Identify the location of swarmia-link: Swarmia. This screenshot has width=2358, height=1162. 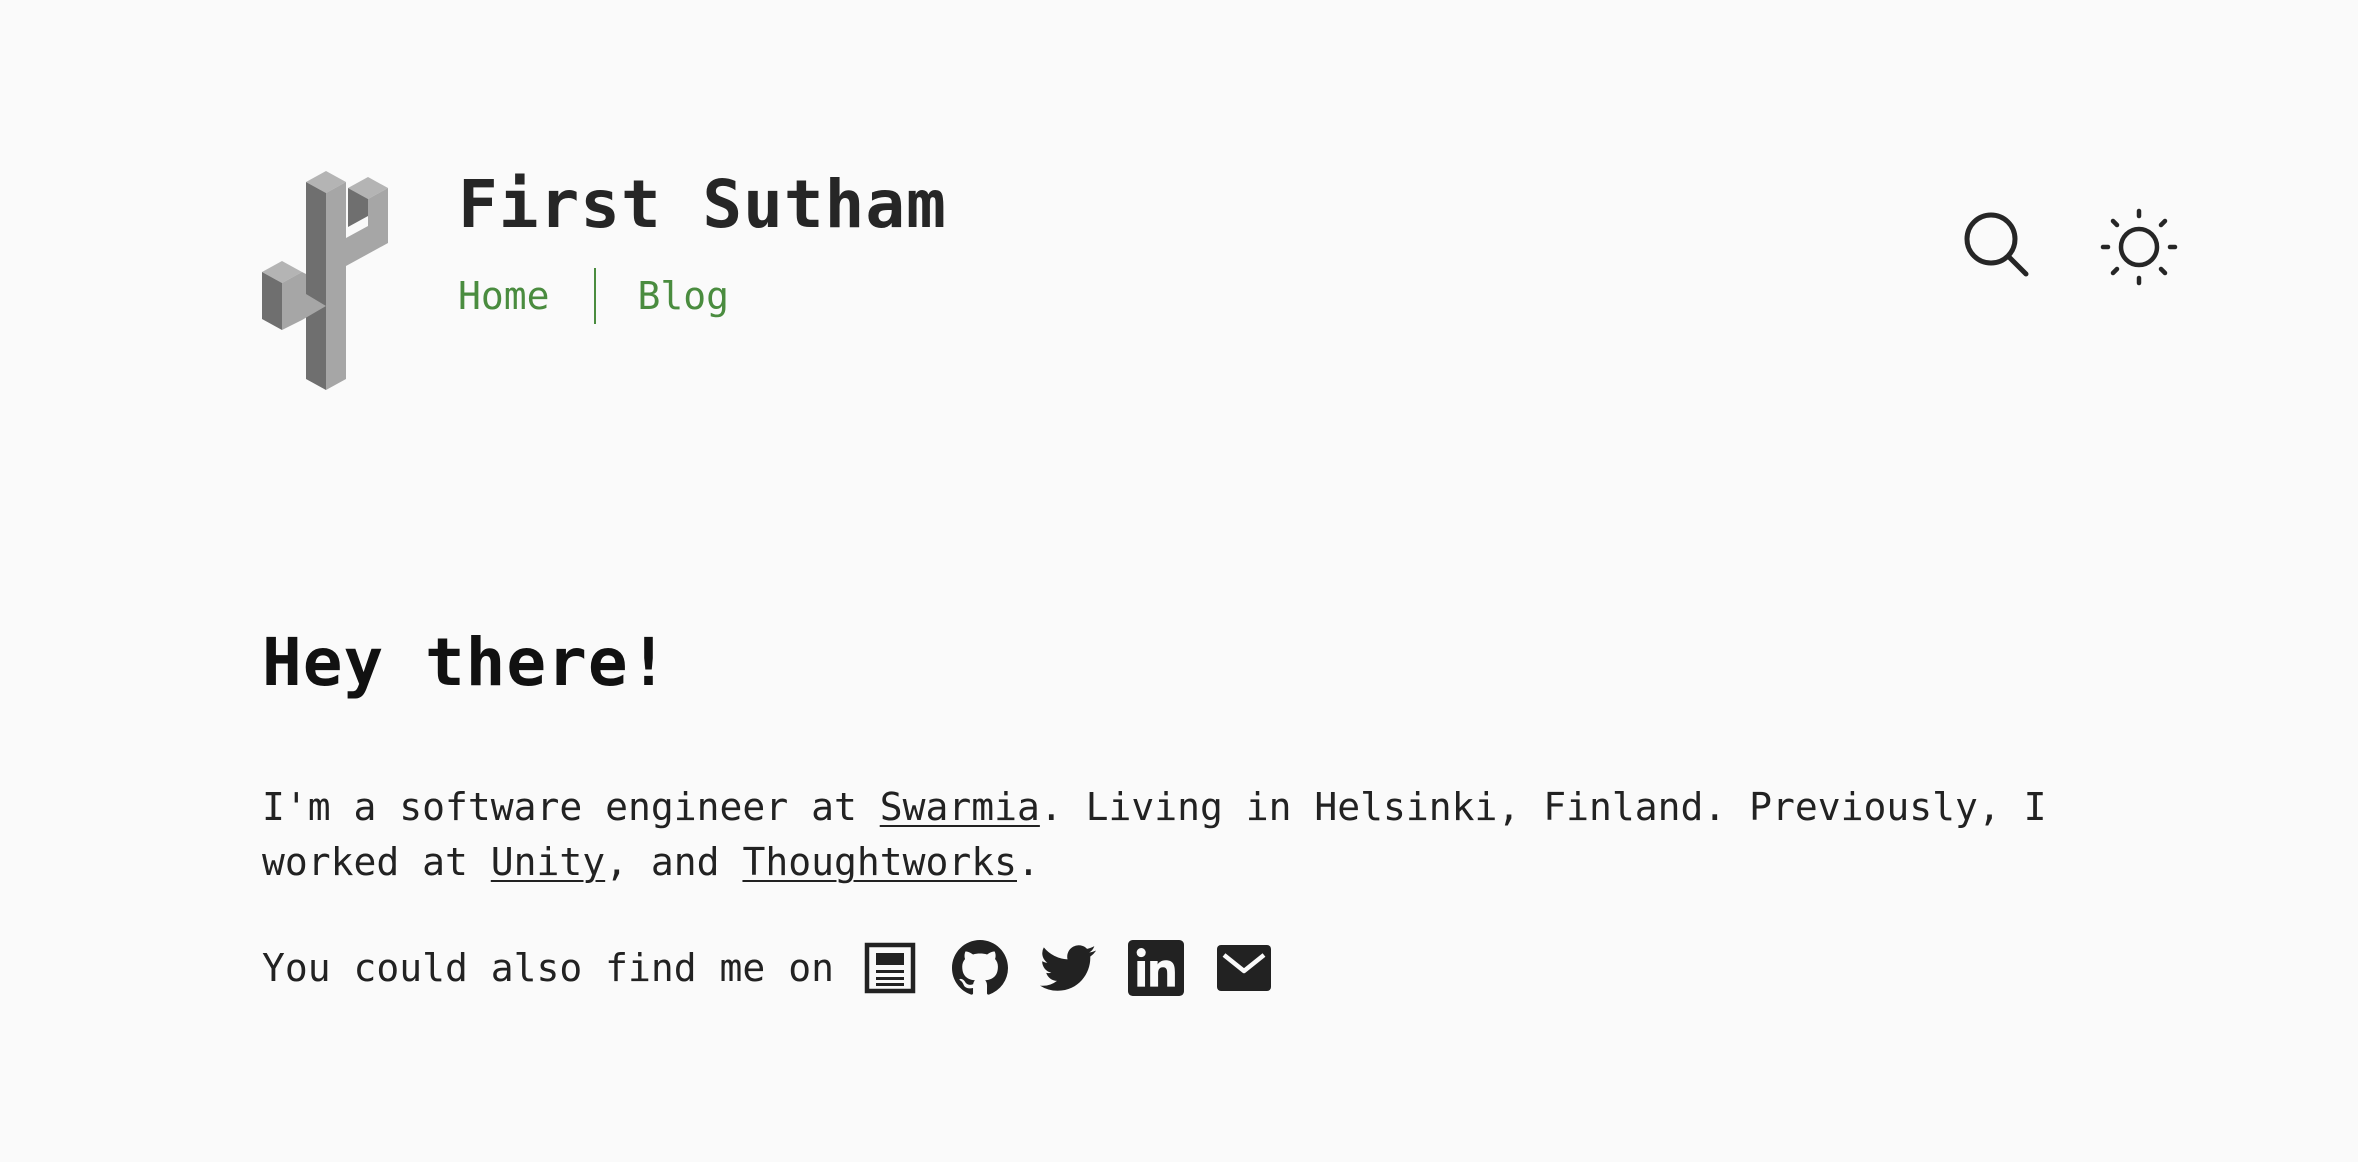
(960, 807).